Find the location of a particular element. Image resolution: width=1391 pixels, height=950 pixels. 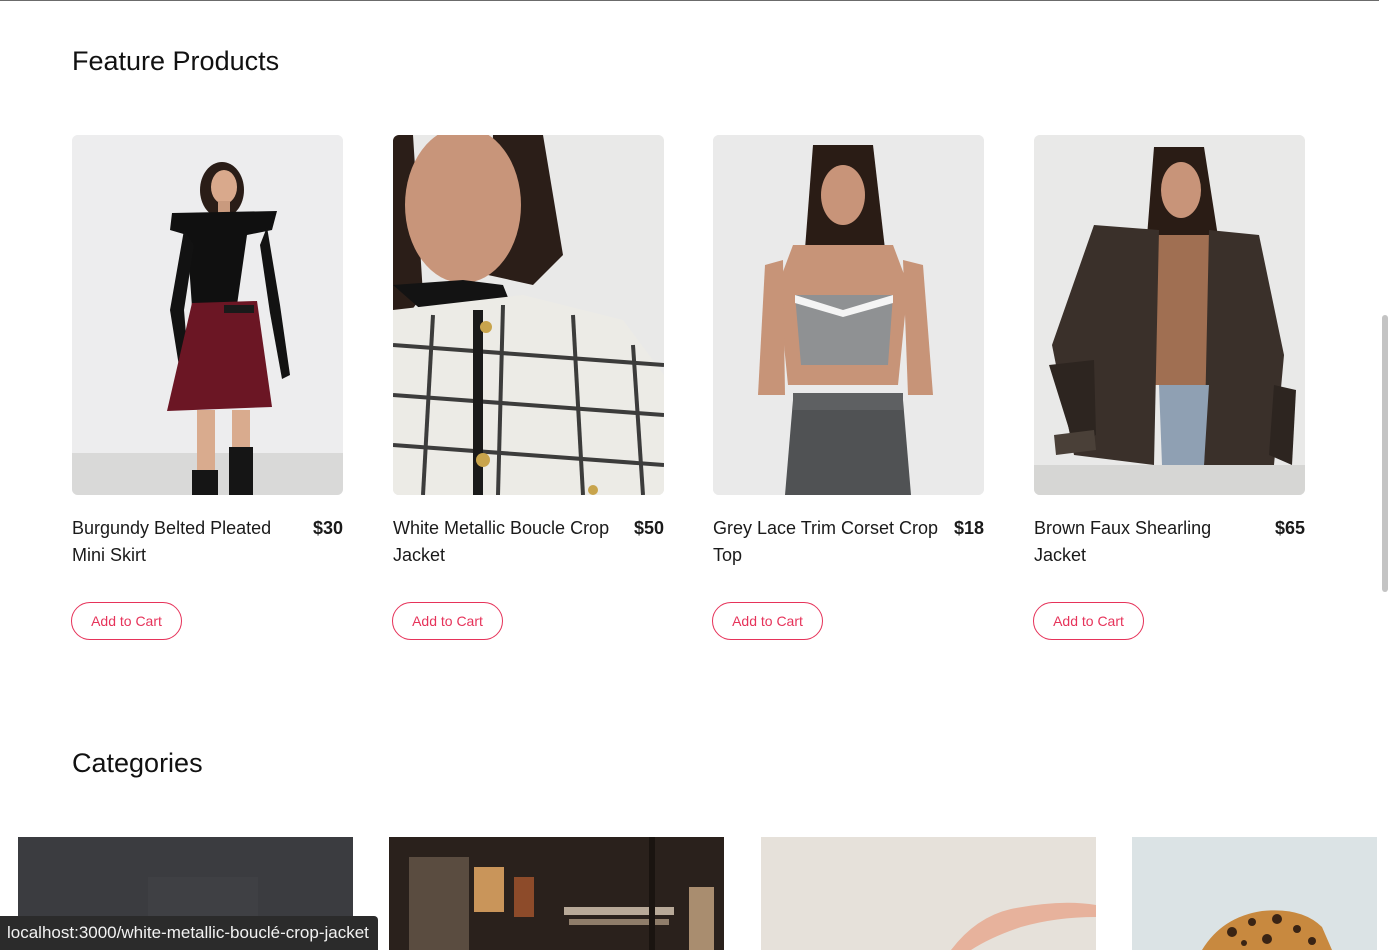

product-info: Brown Faux Shearling Jacket $65 is located at coordinates (1169, 545).